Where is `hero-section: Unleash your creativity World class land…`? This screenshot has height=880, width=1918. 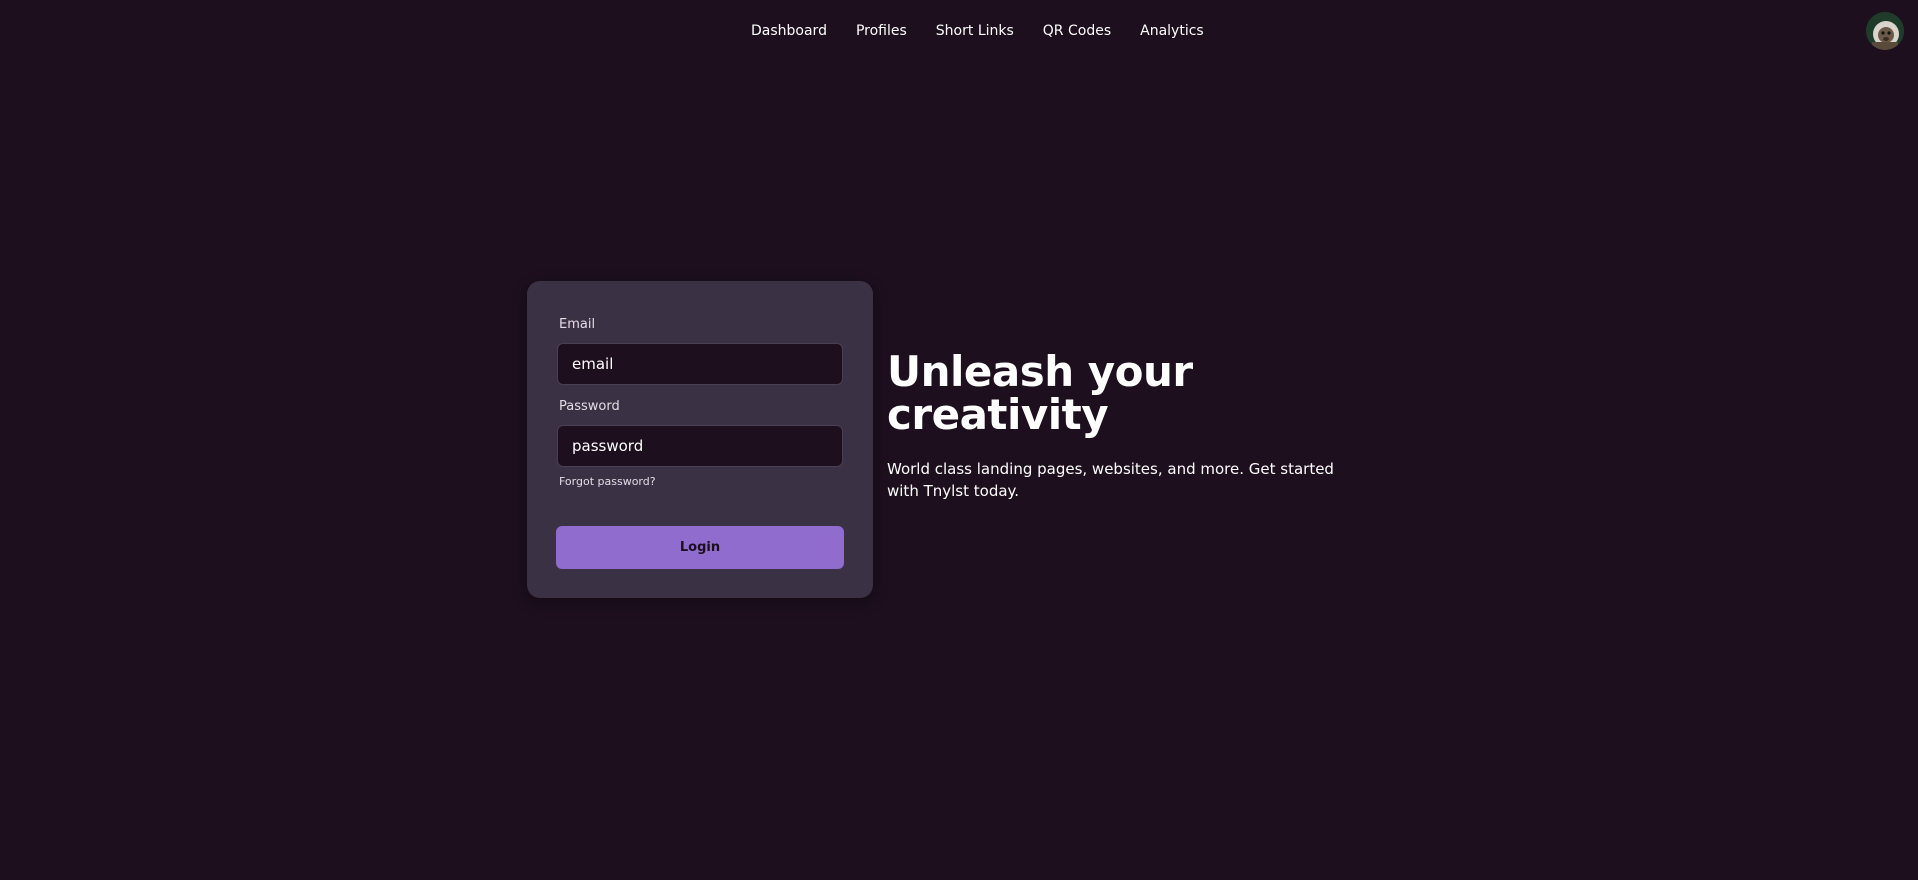 hero-section: Unleash your creativity World class land… is located at coordinates (1147, 426).